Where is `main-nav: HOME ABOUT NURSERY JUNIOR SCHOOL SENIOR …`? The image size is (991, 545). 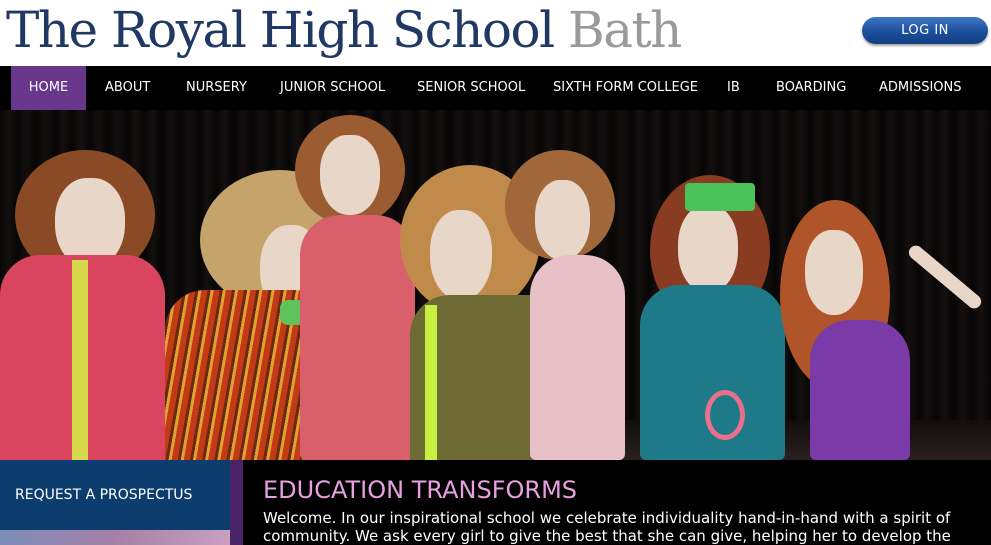 main-nav: HOME ABOUT NURSERY JUNIOR SCHOOL SENIOR … is located at coordinates (495, 88).